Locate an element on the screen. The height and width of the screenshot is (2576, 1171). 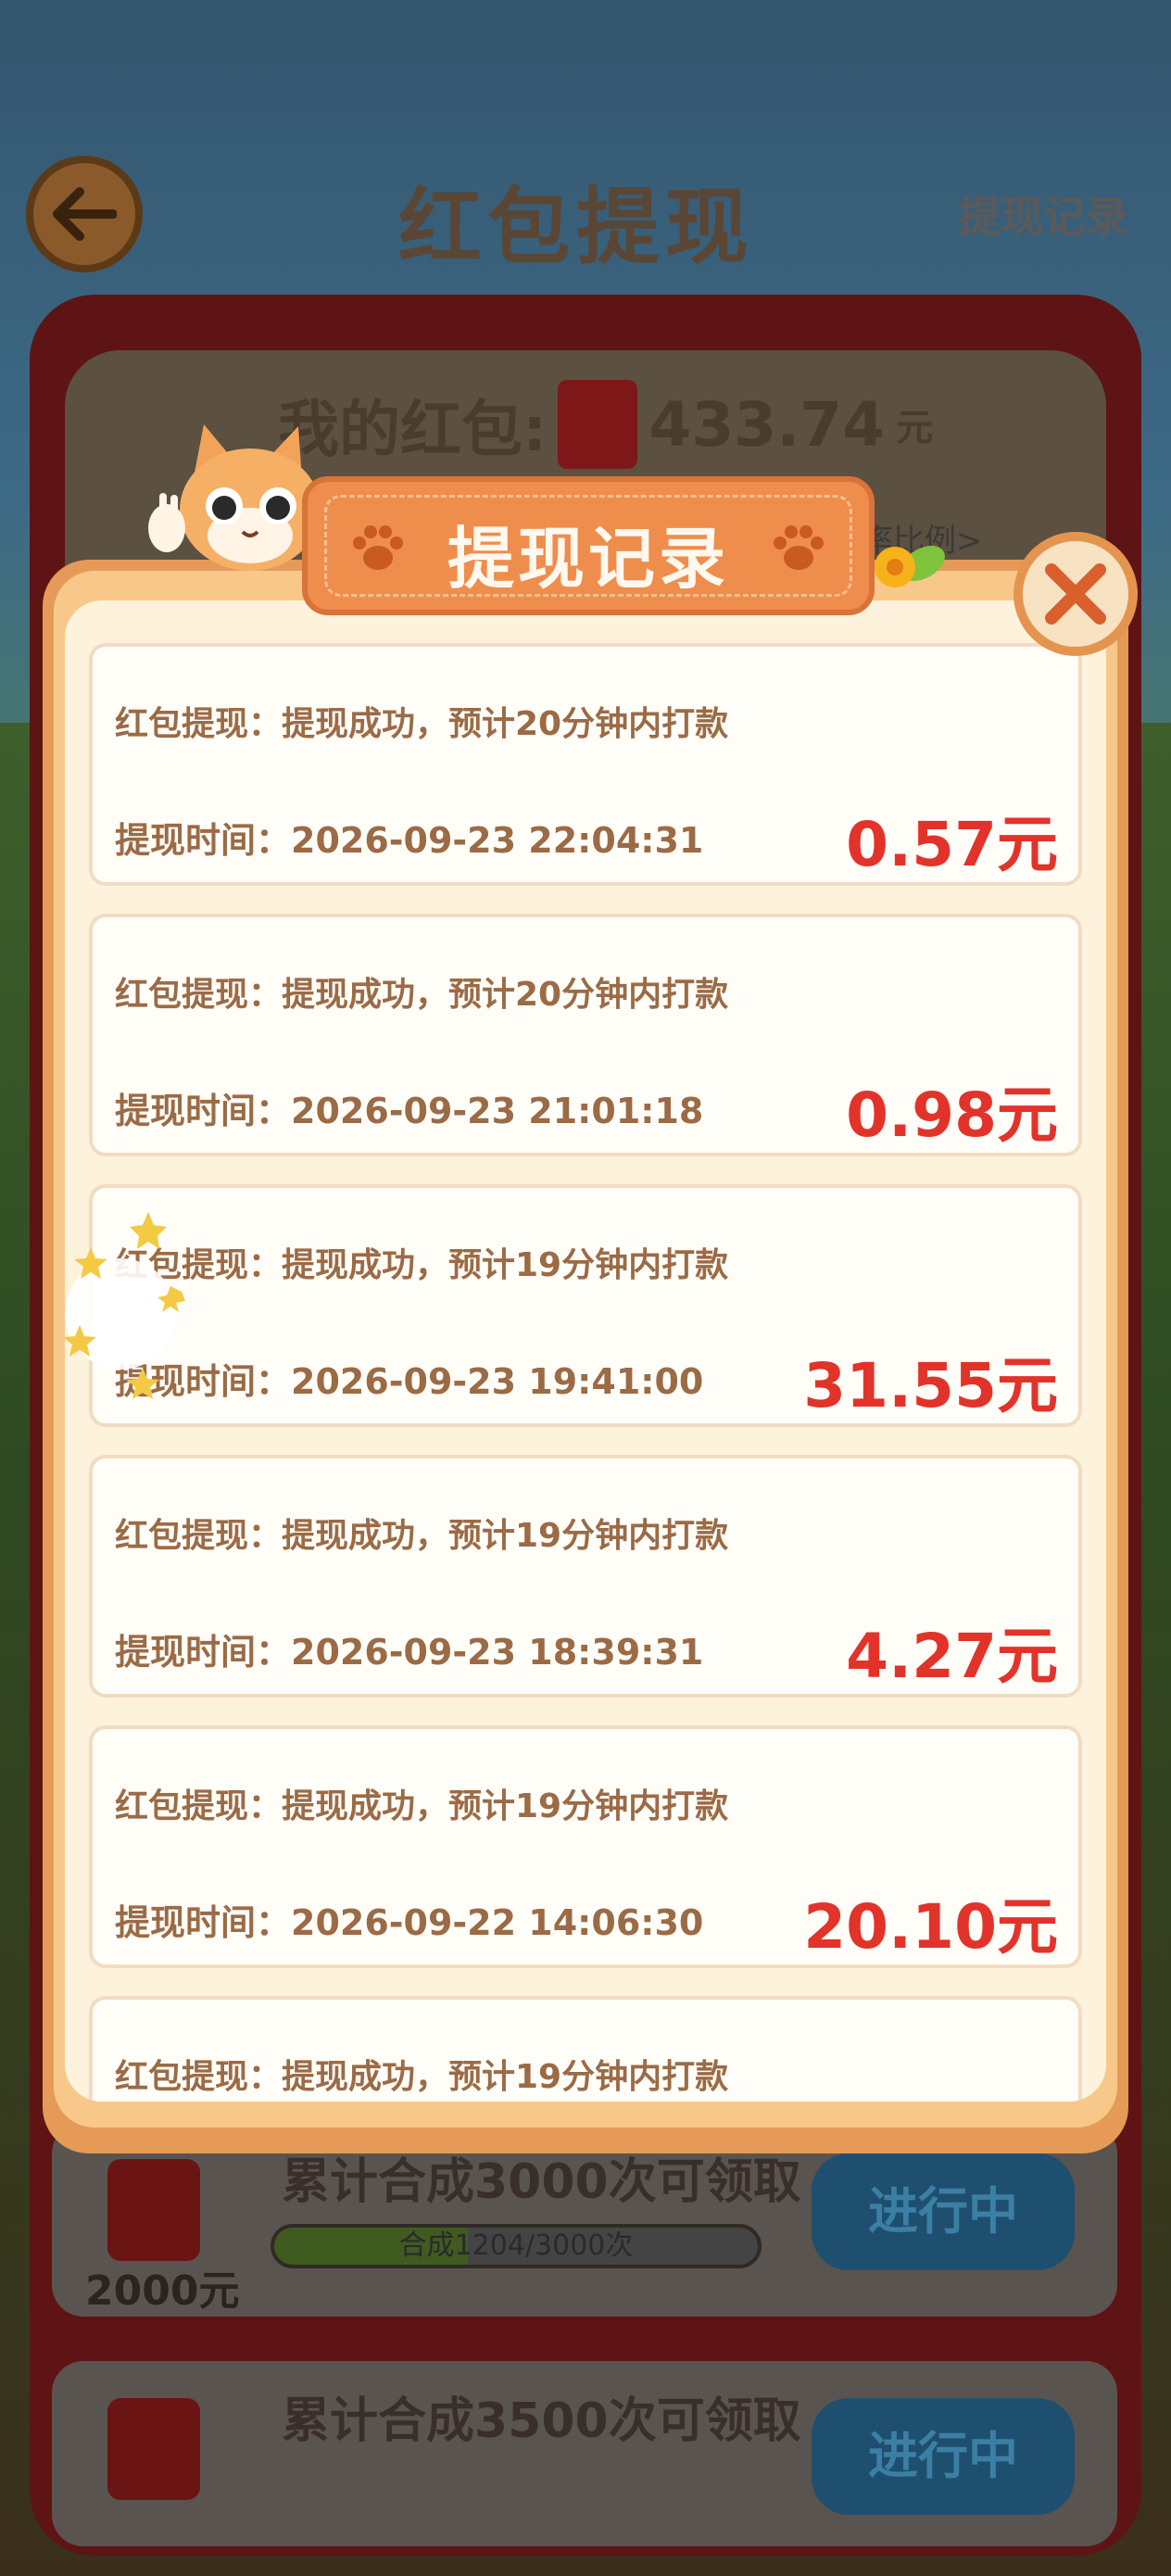
paw-icon is located at coordinates (799, 547).